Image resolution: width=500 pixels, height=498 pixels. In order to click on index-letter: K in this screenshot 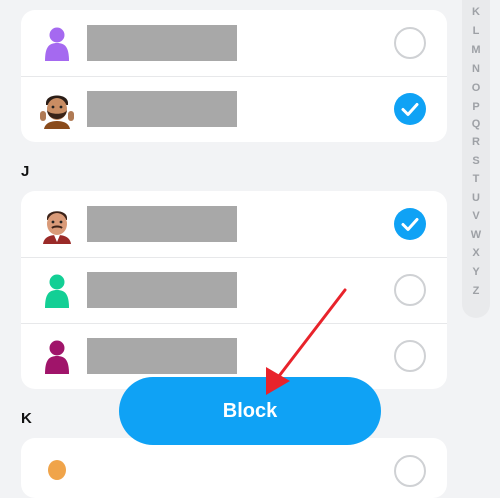, I will do `click(476, 12)`.